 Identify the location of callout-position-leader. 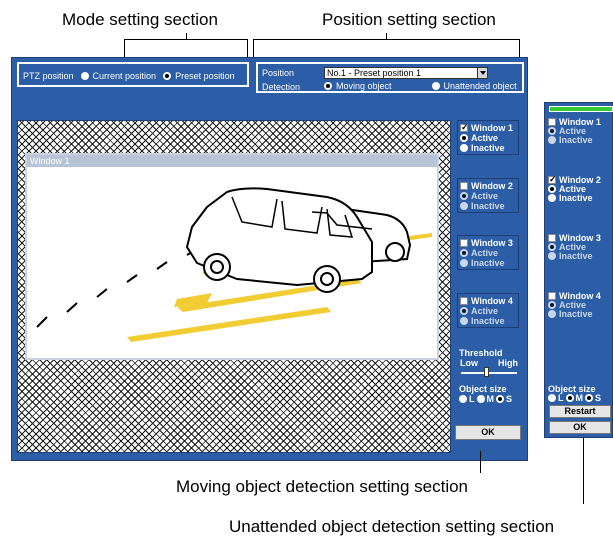
(386, 36).